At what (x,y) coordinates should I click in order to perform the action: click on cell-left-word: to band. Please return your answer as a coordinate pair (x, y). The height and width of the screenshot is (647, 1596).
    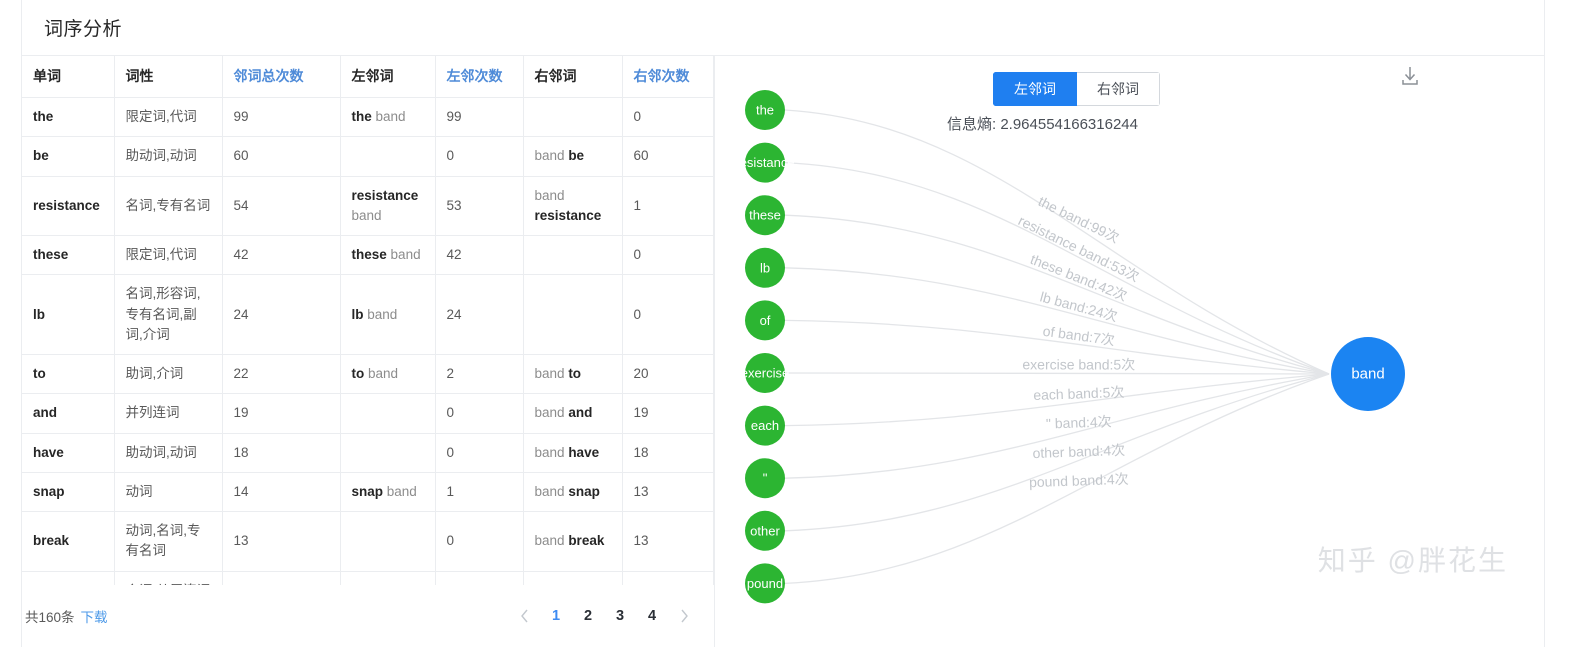
    Looking at the image, I should click on (388, 374).